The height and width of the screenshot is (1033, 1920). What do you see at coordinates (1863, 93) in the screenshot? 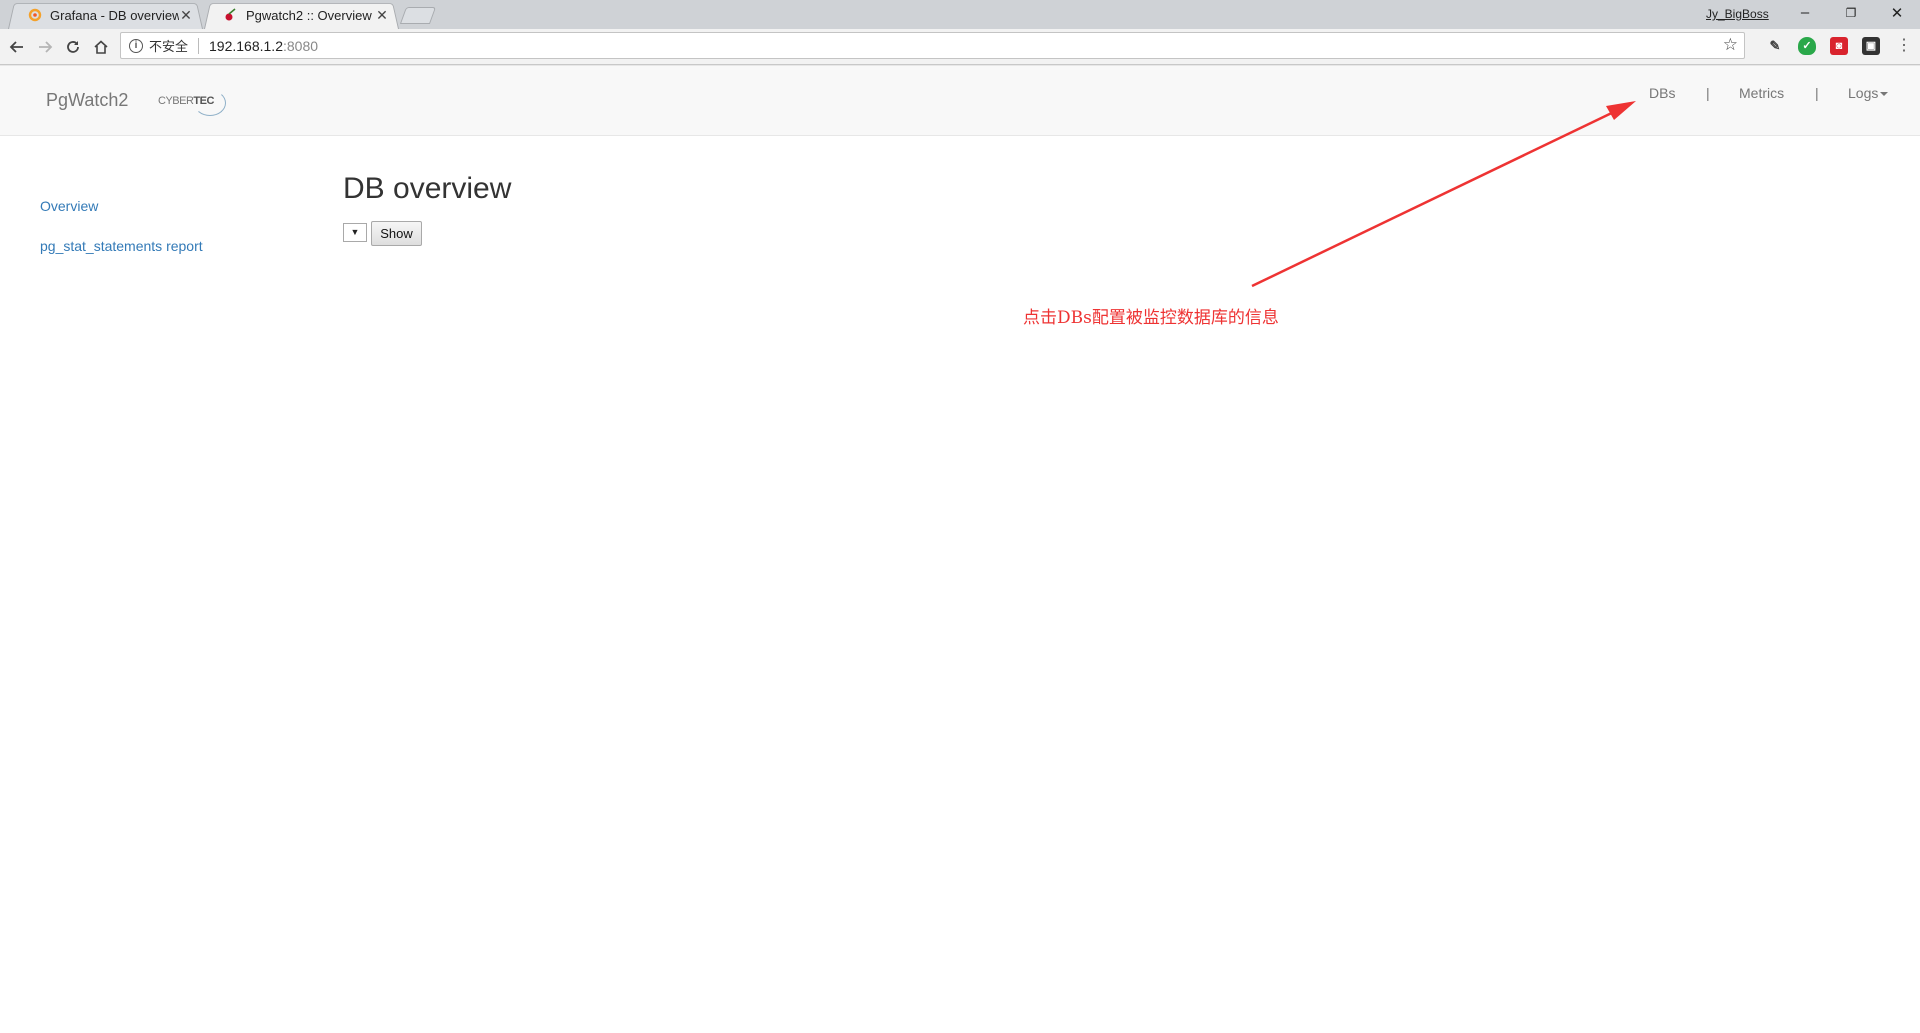
I see `nav-logs-label: Logs` at bounding box center [1863, 93].